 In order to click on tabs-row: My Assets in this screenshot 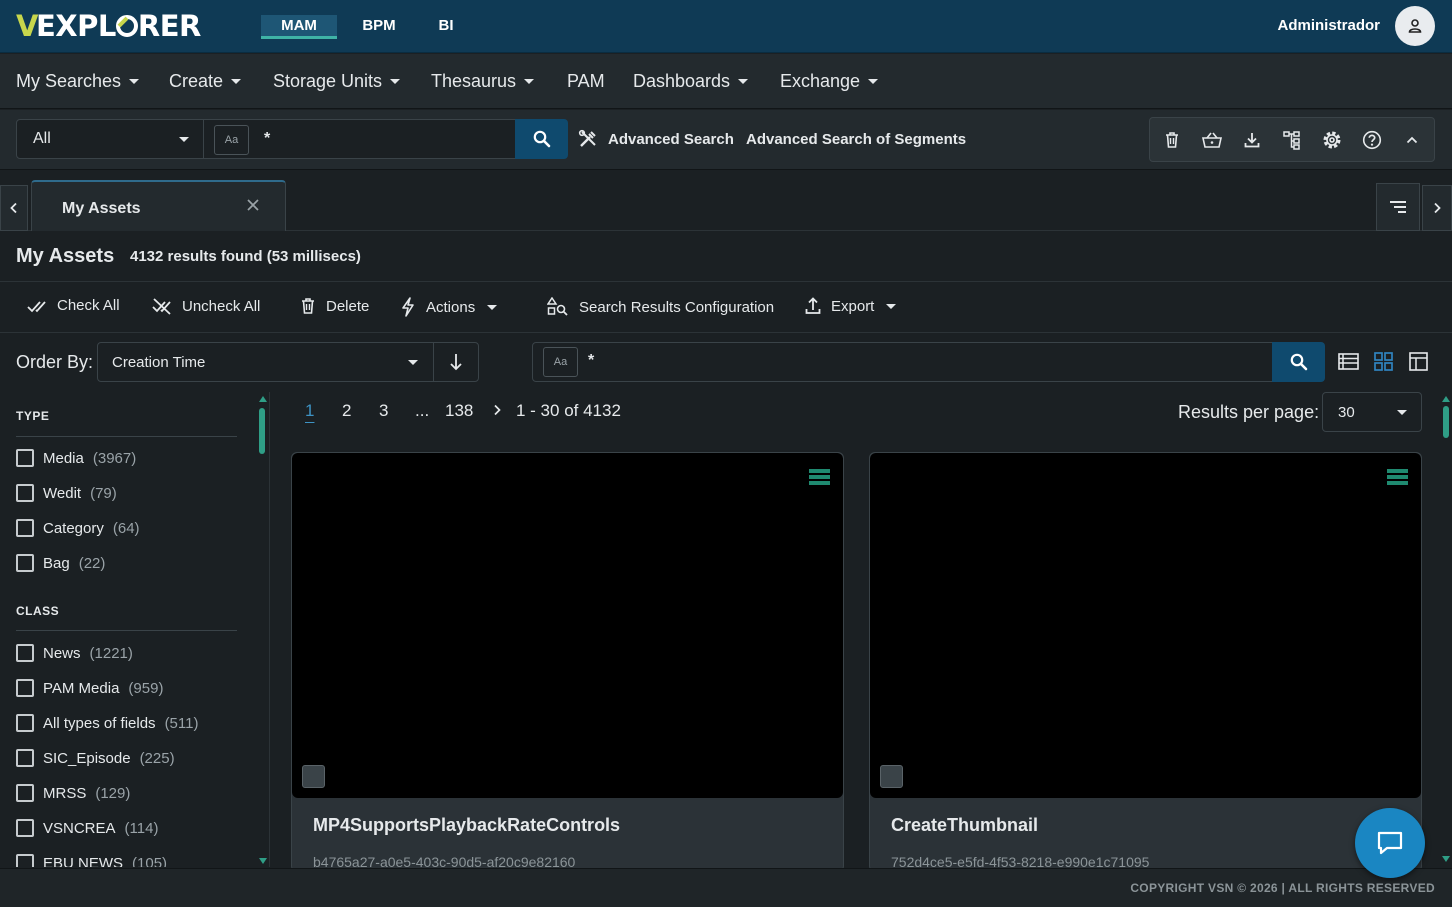, I will do `click(726, 201)`.